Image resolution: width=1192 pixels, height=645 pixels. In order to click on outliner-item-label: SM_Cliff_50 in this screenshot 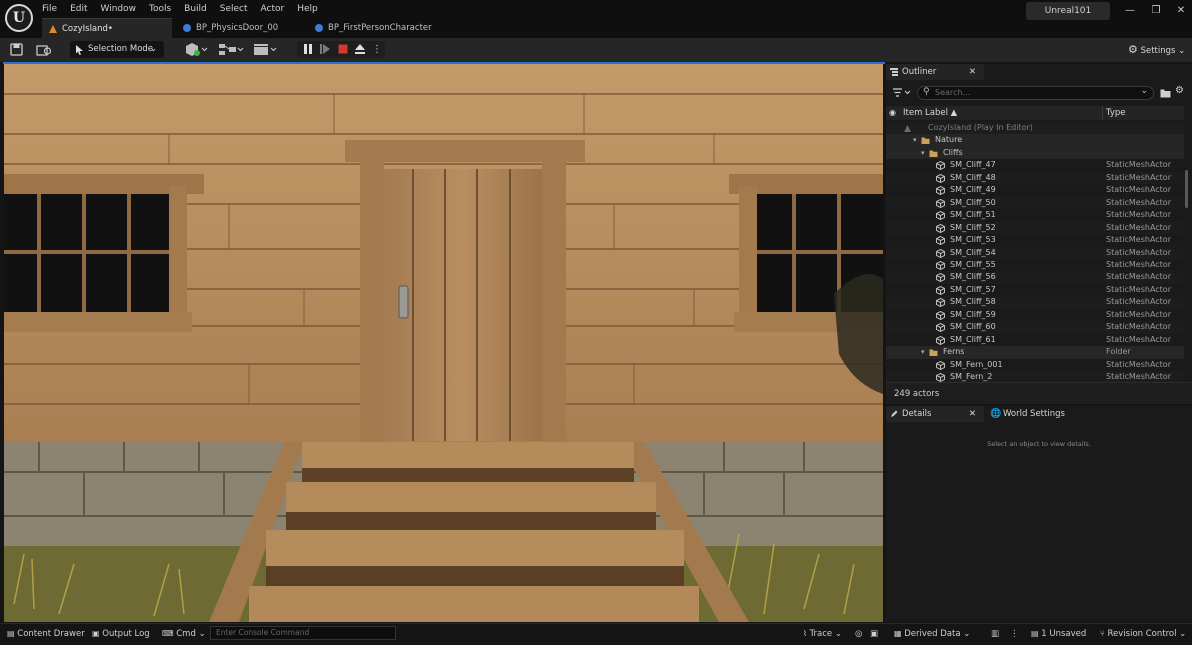, I will do `click(973, 202)`.